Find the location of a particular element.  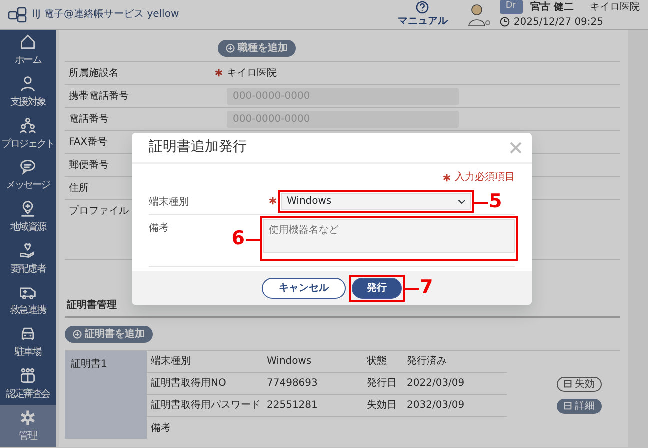

field-label: 状態 is located at coordinates (377, 361).